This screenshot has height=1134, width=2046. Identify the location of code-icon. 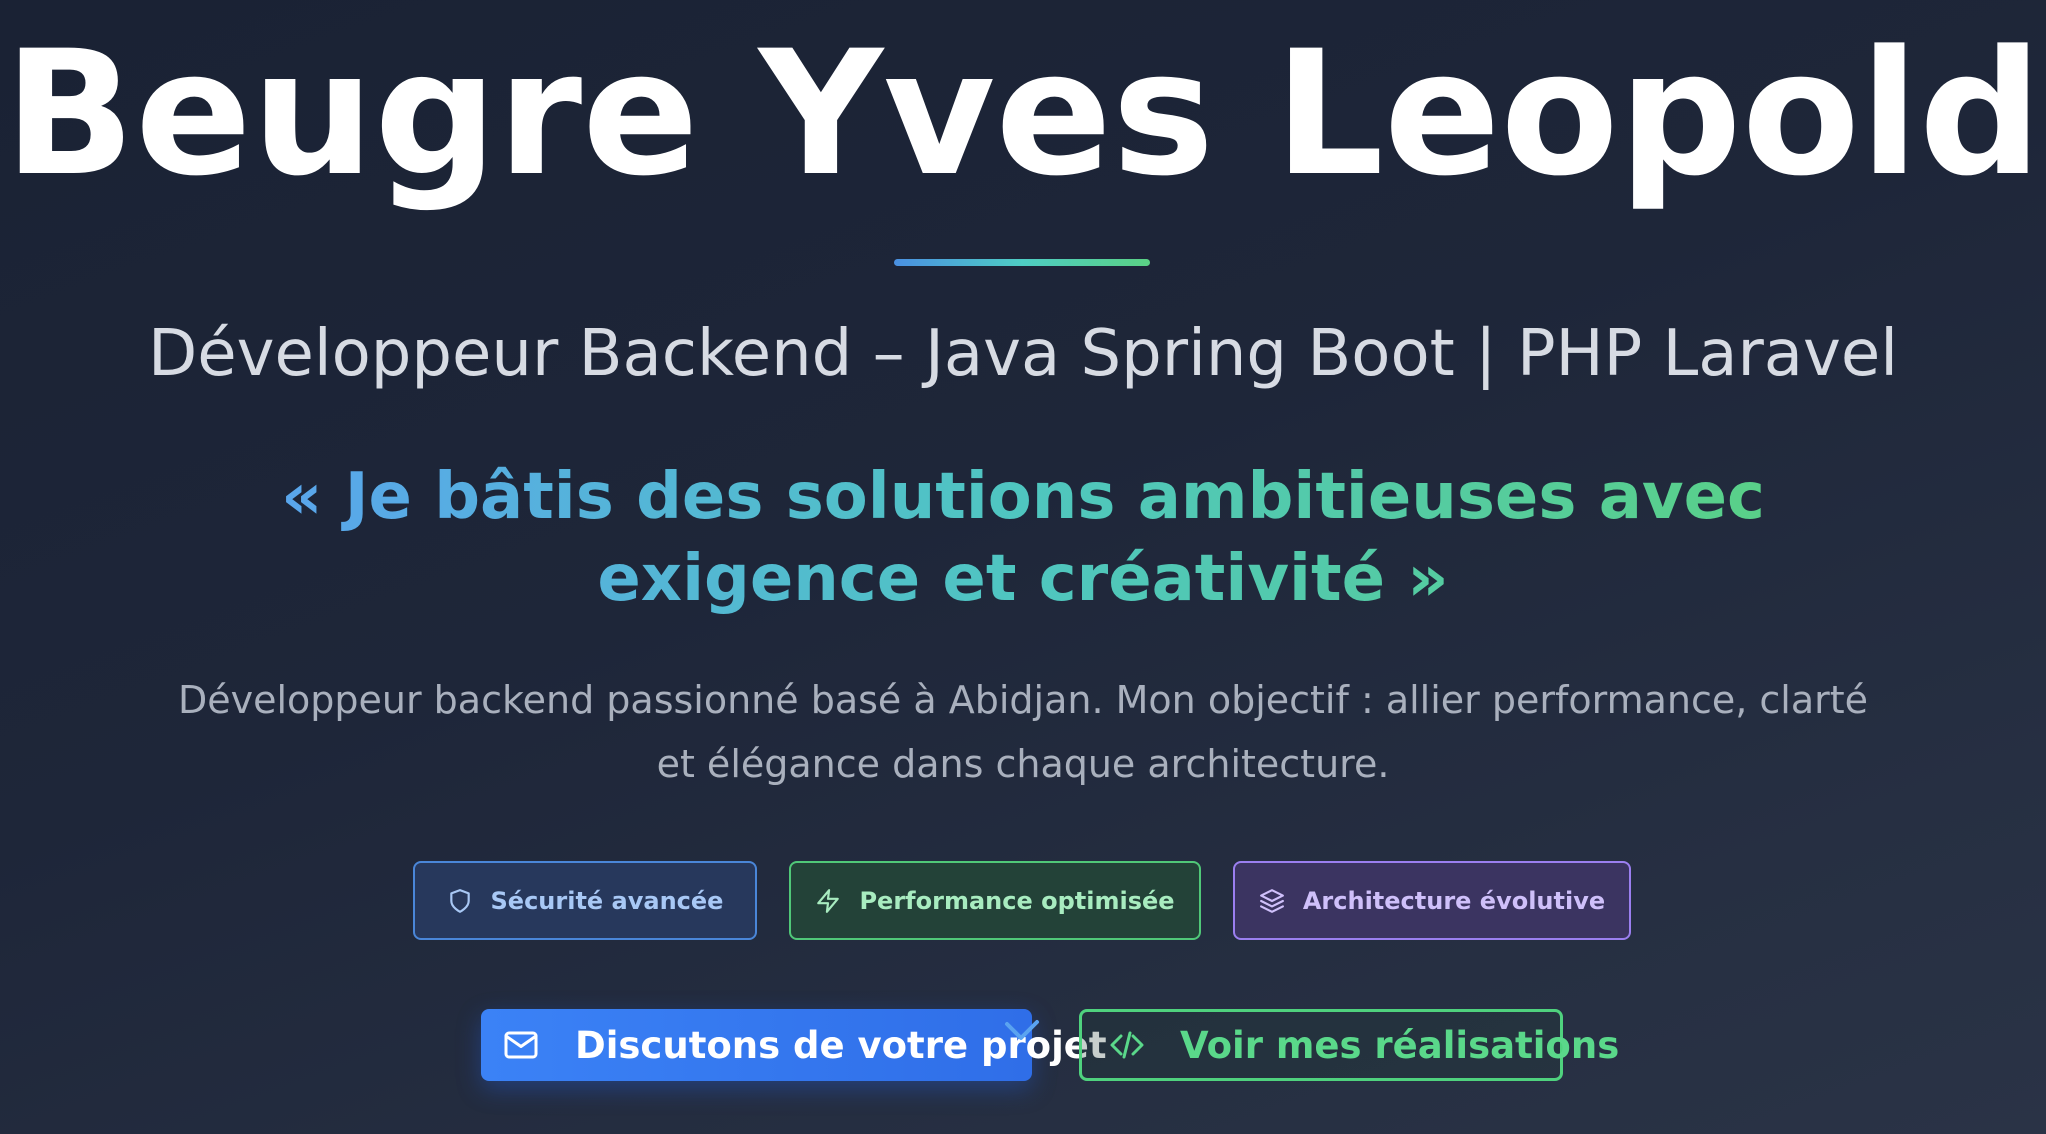
(1127, 1045).